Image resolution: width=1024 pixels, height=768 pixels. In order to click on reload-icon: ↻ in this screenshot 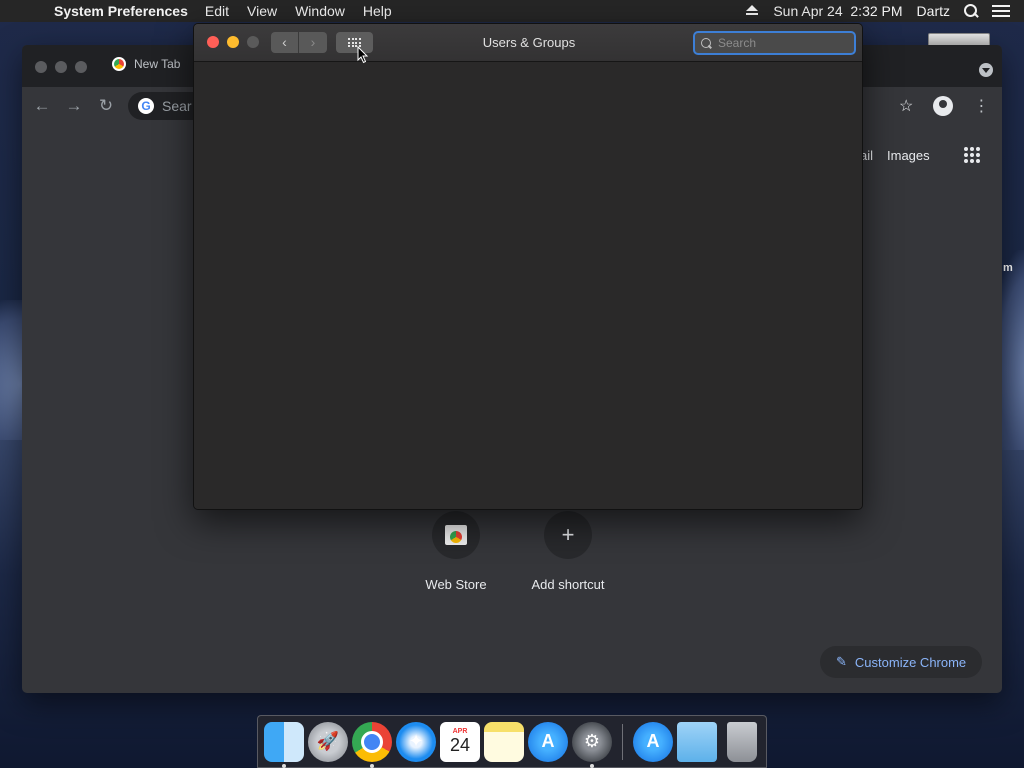, I will do `click(106, 106)`.